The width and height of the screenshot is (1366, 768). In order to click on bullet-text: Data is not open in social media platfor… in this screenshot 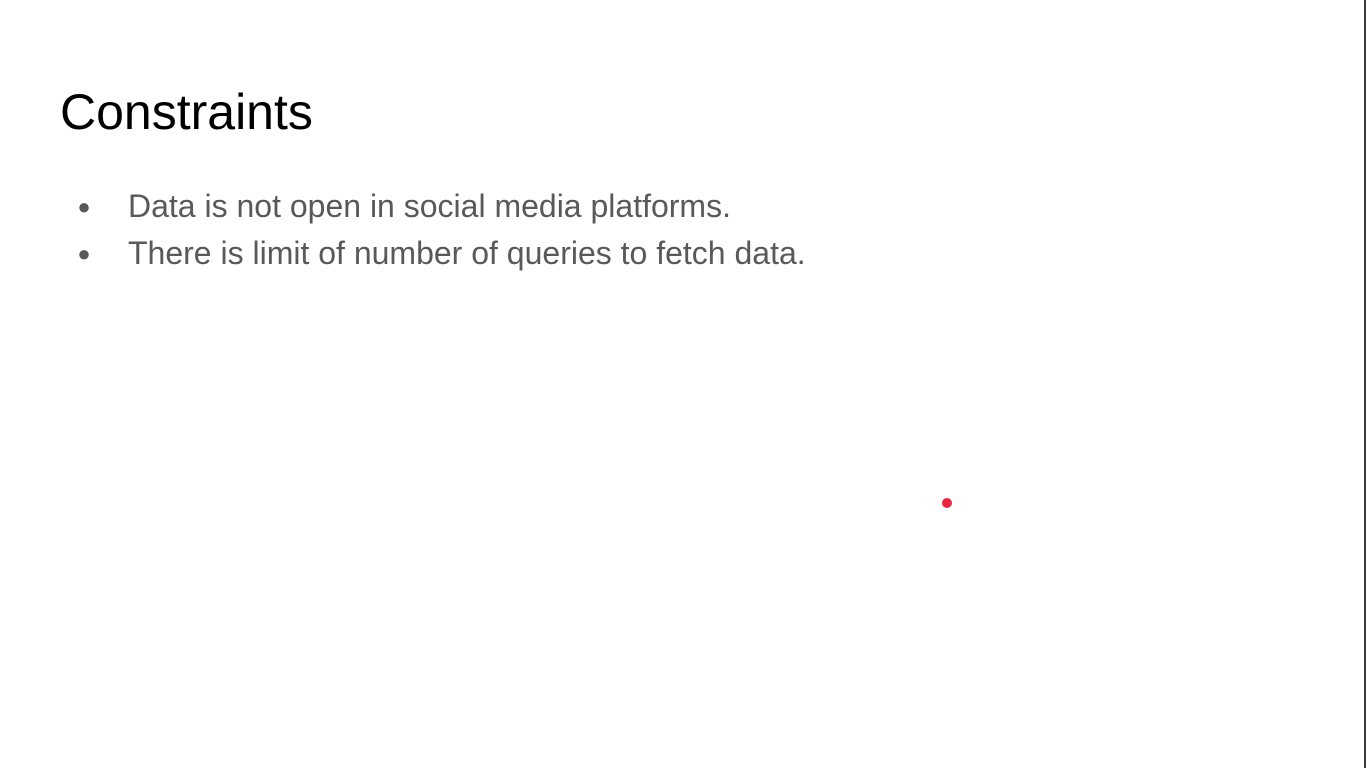, I will do `click(429, 206)`.